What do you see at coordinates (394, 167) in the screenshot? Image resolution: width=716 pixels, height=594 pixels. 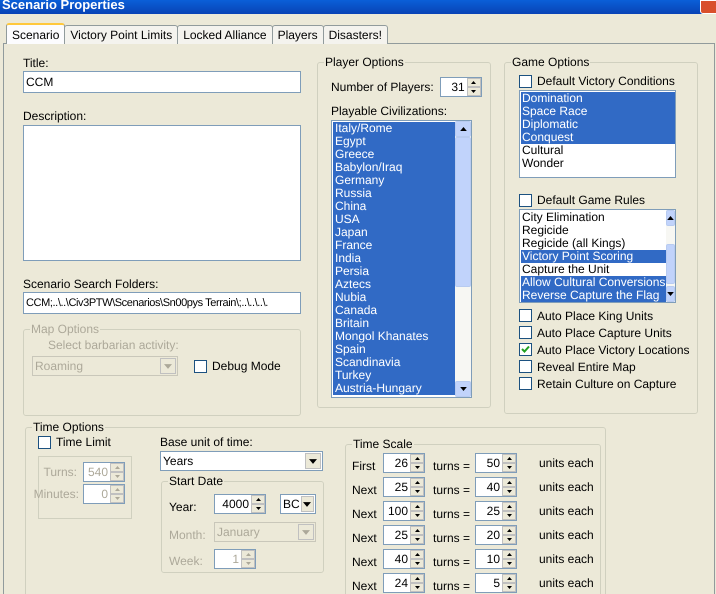 I see `list-item: Babylon/Iraq` at bounding box center [394, 167].